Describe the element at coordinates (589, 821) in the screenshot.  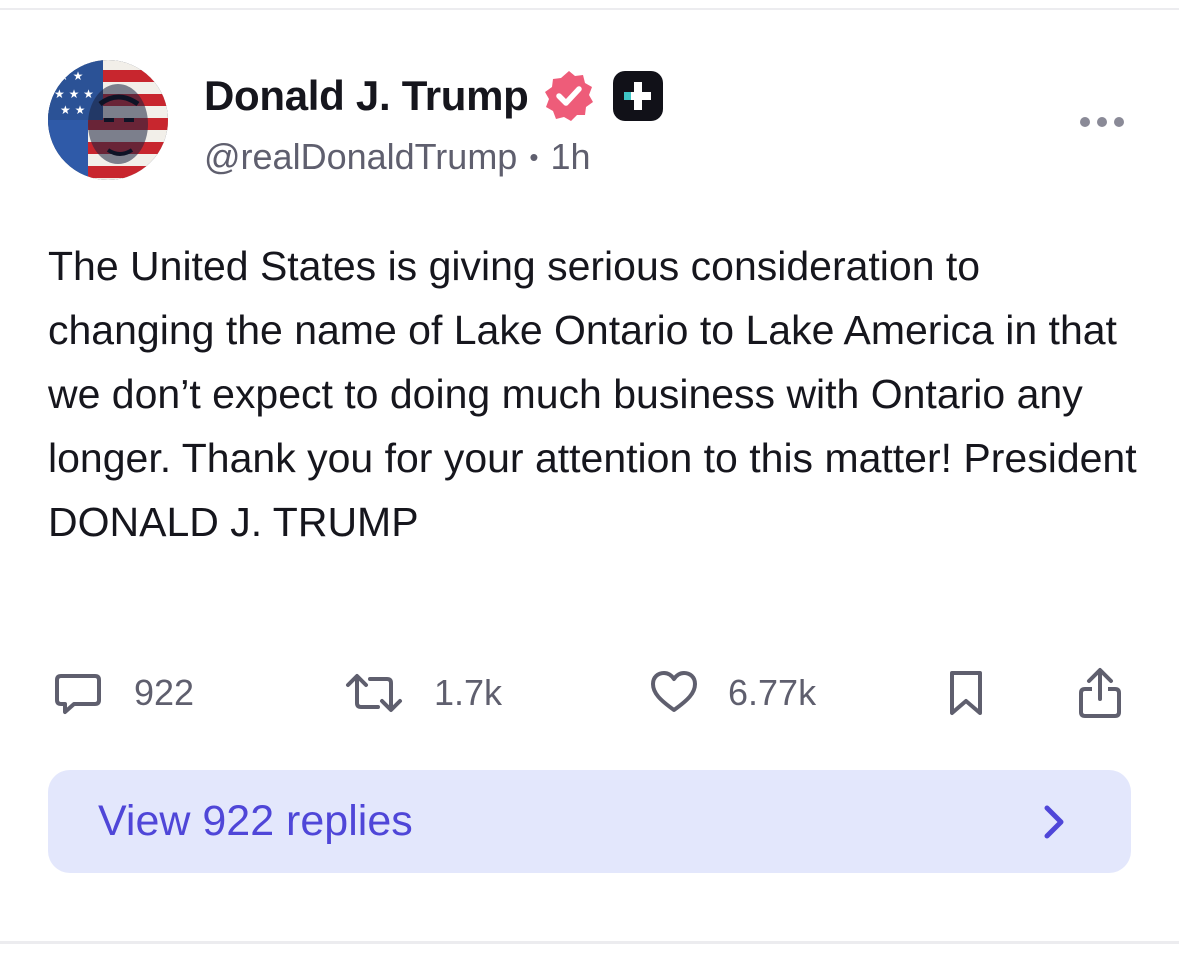
I see `view-replies-button: View 922 replies` at that location.